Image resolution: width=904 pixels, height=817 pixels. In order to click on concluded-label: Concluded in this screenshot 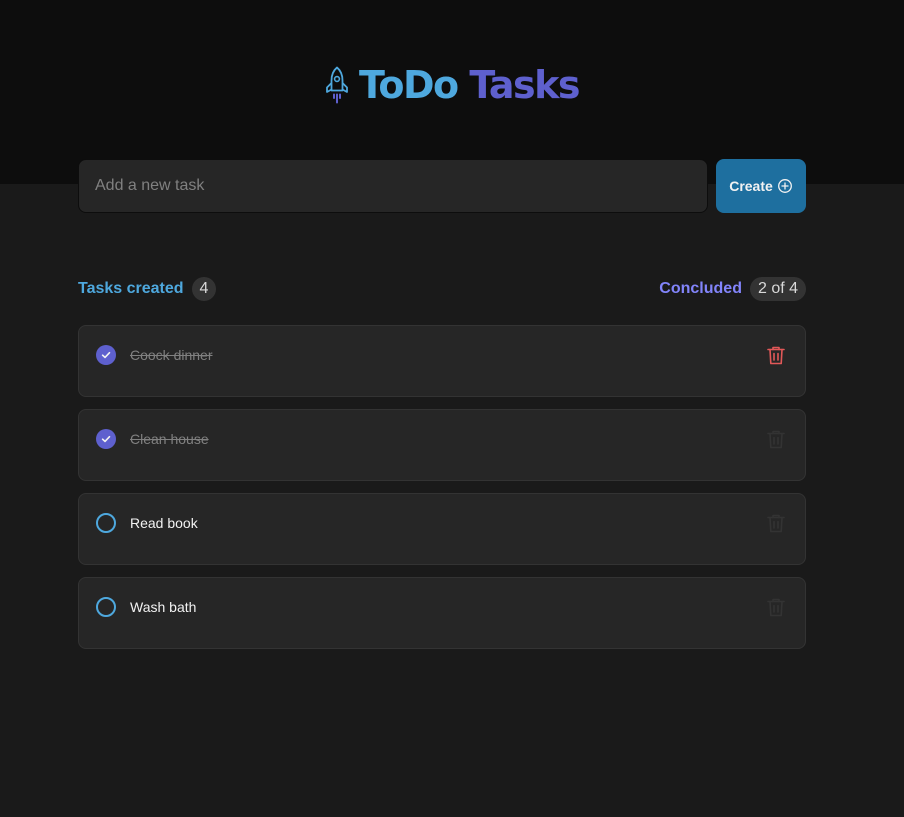, I will do `click(700, 288)`.